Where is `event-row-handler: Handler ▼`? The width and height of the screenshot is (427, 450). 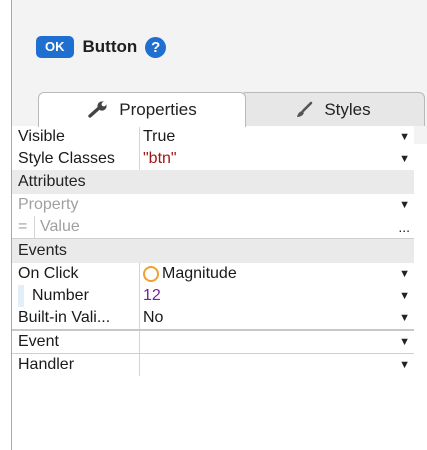
event-row-handler: Handler ▼ is located at coordinates (213, 365).